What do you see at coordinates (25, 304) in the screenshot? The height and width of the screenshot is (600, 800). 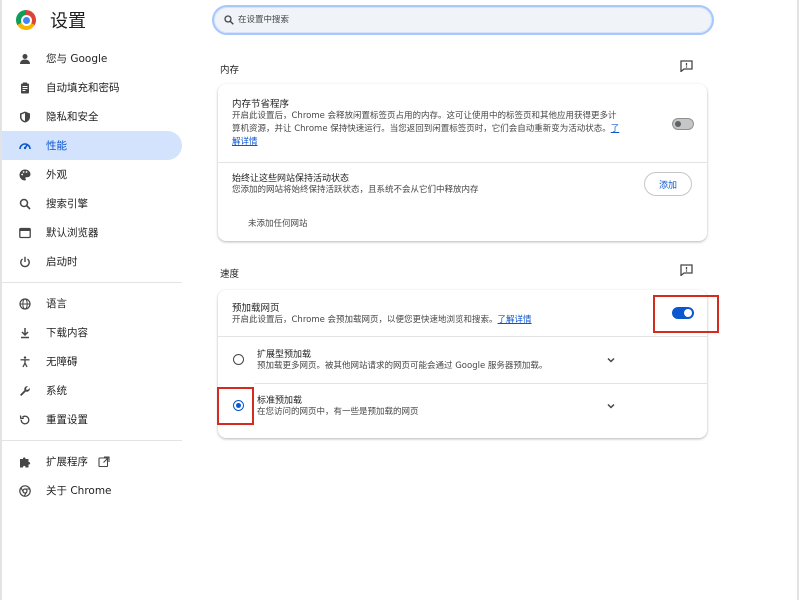 I see `globe-icon` at bounding box center [25, 304].